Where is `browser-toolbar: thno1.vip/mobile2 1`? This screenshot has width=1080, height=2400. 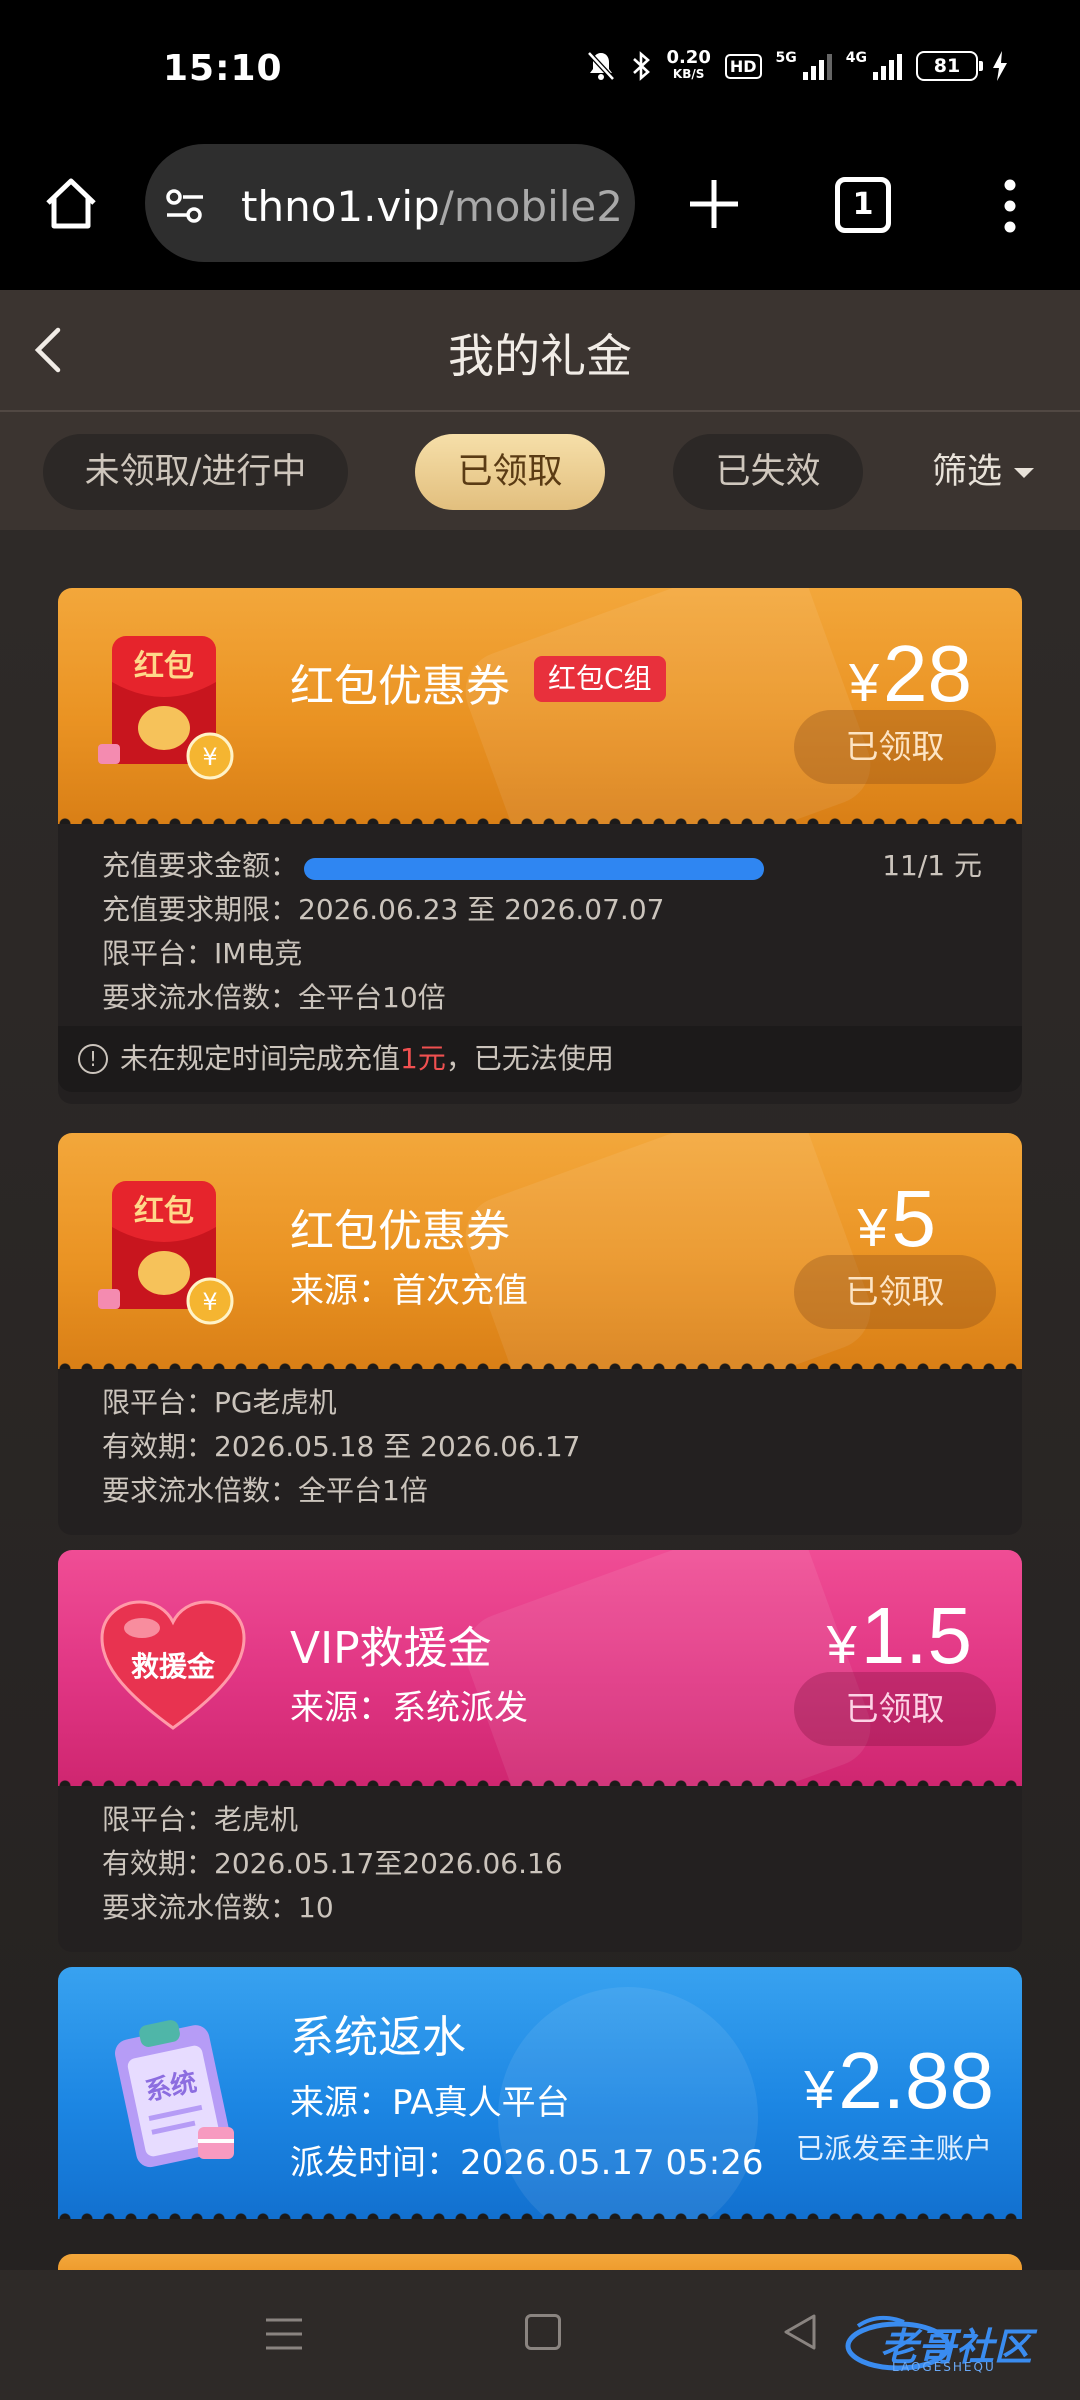
browser-toolbar: thno1.vip/mobile2 1 is located at coordinates (540, 215).